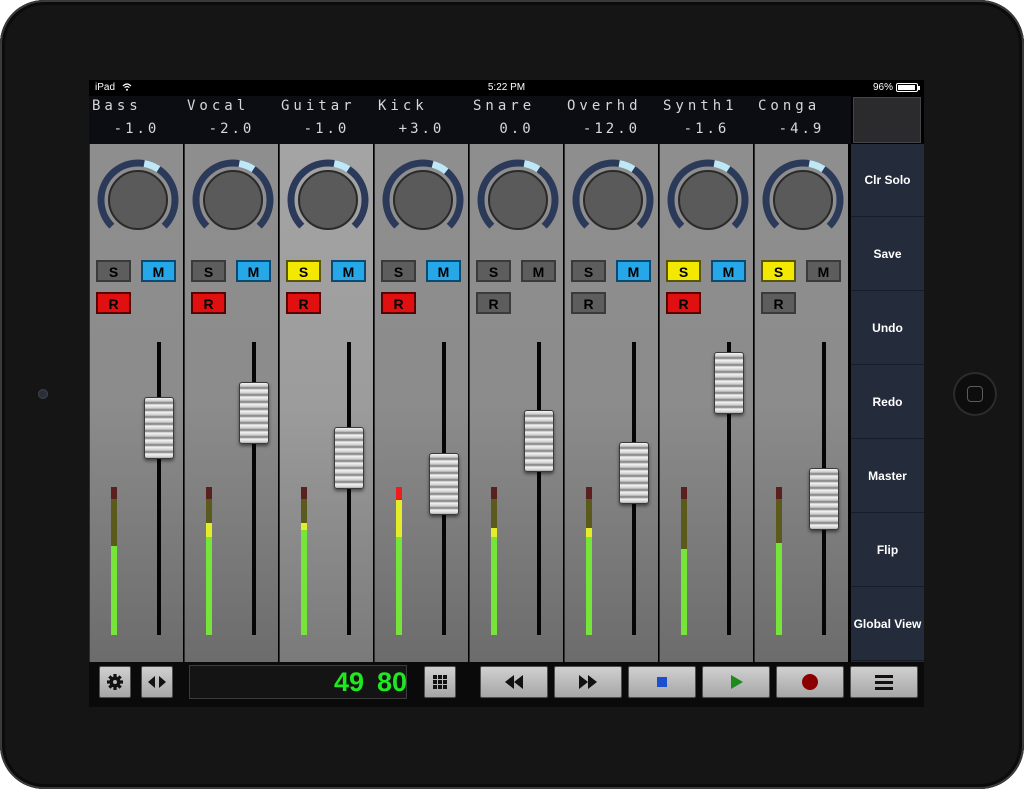 The width and height of the screenshot is (1024, 789). I want to click on play-icon, so click(737, 682).